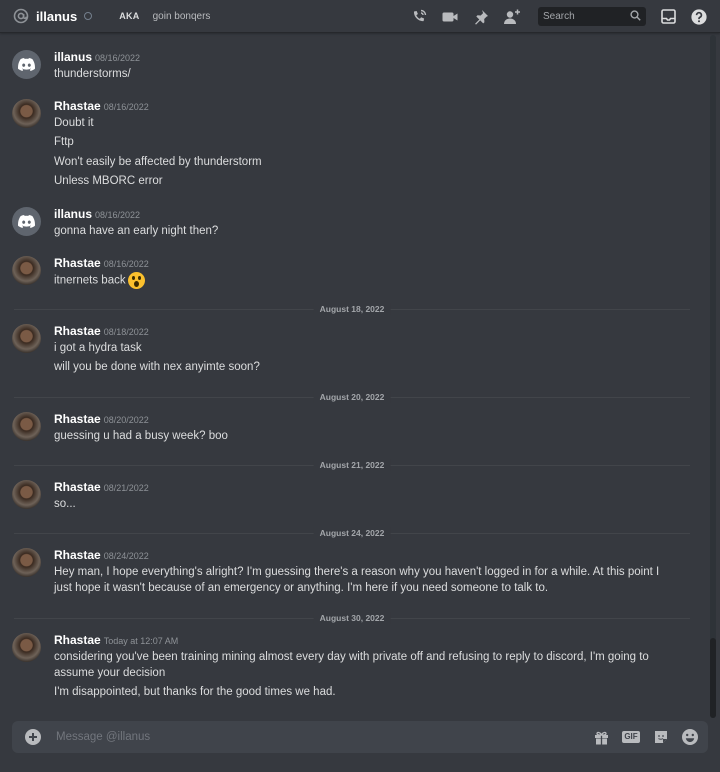 The width and height of the screenshot is (720, 772). I want to click on dm-username: illanus, so click(56, 16).